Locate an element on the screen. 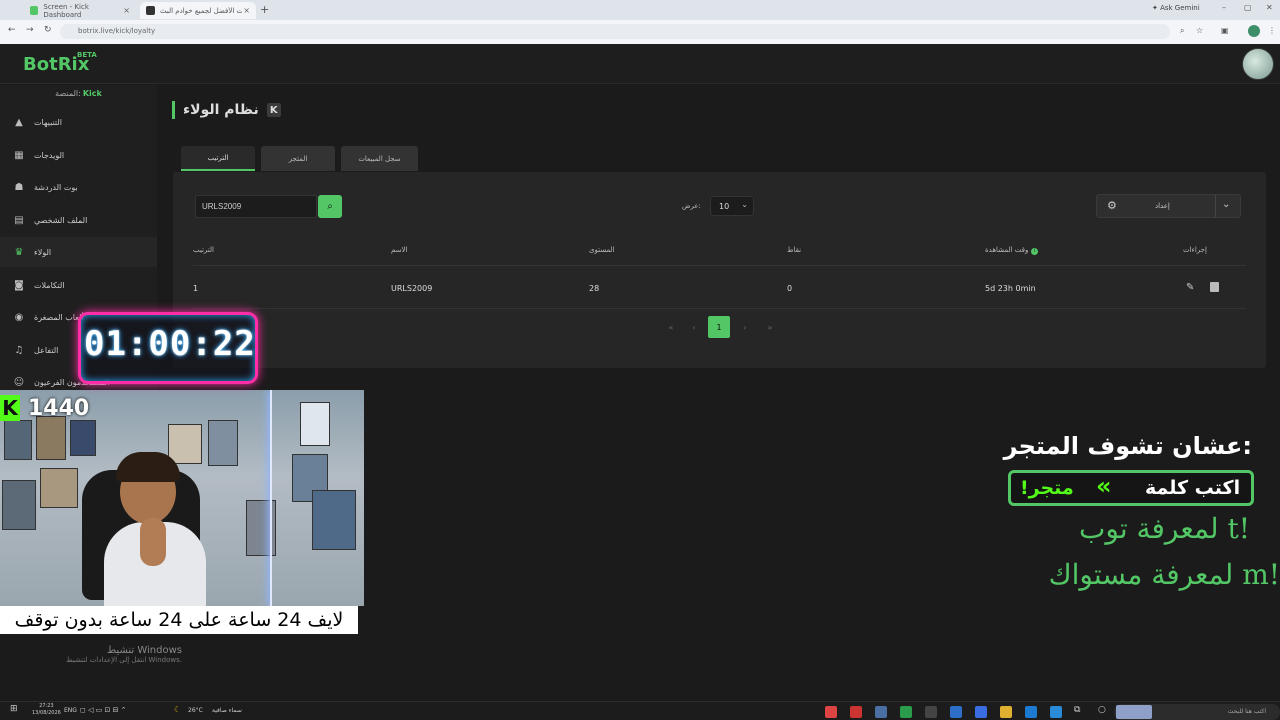  column-header-name: الاسم is located at coordinates (399, 250).